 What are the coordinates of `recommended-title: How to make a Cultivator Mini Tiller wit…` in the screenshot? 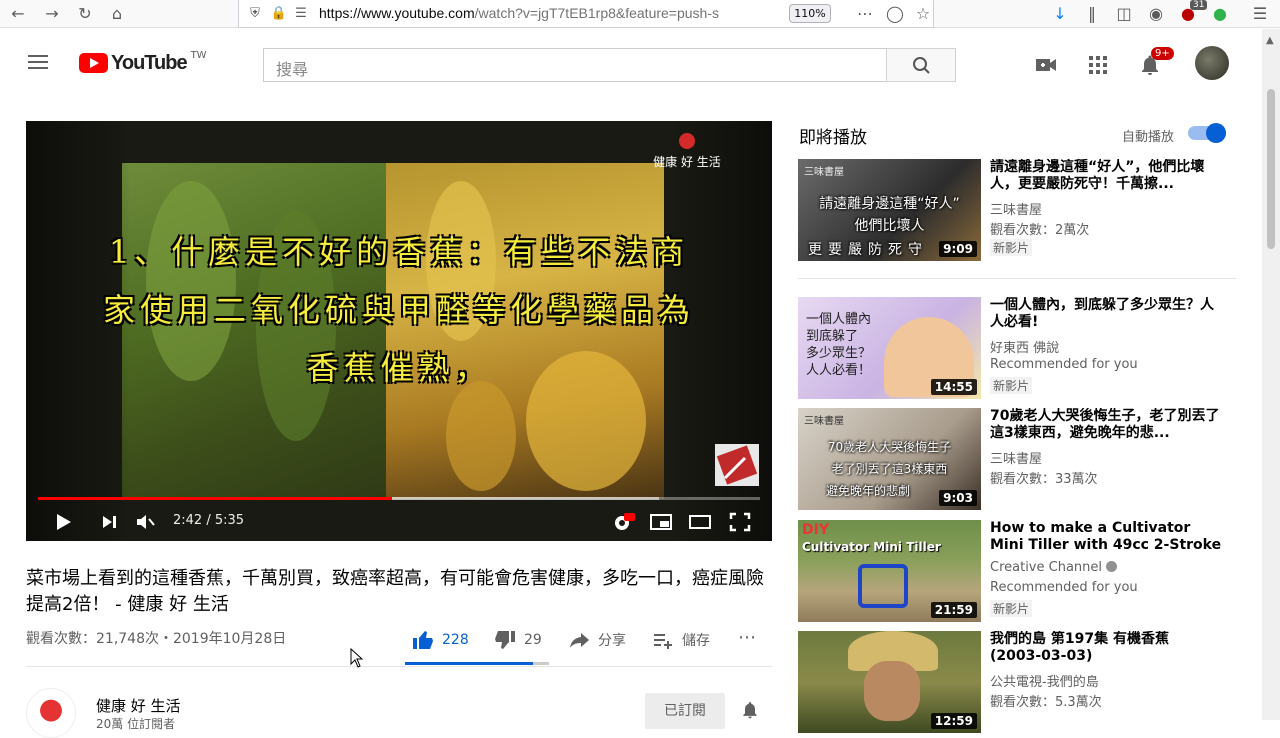 It's located at (1106, 537).